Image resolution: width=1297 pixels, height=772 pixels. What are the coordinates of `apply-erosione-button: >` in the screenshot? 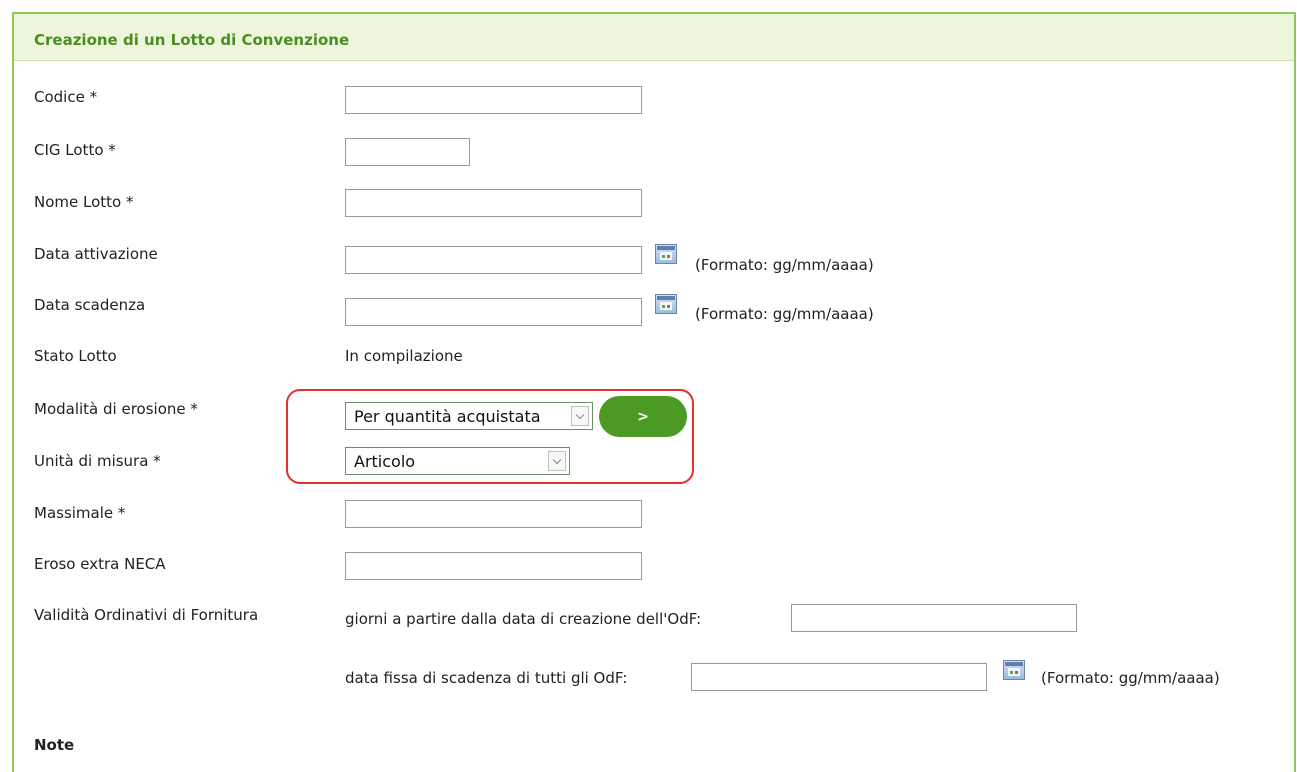 It's located at (643, 416).